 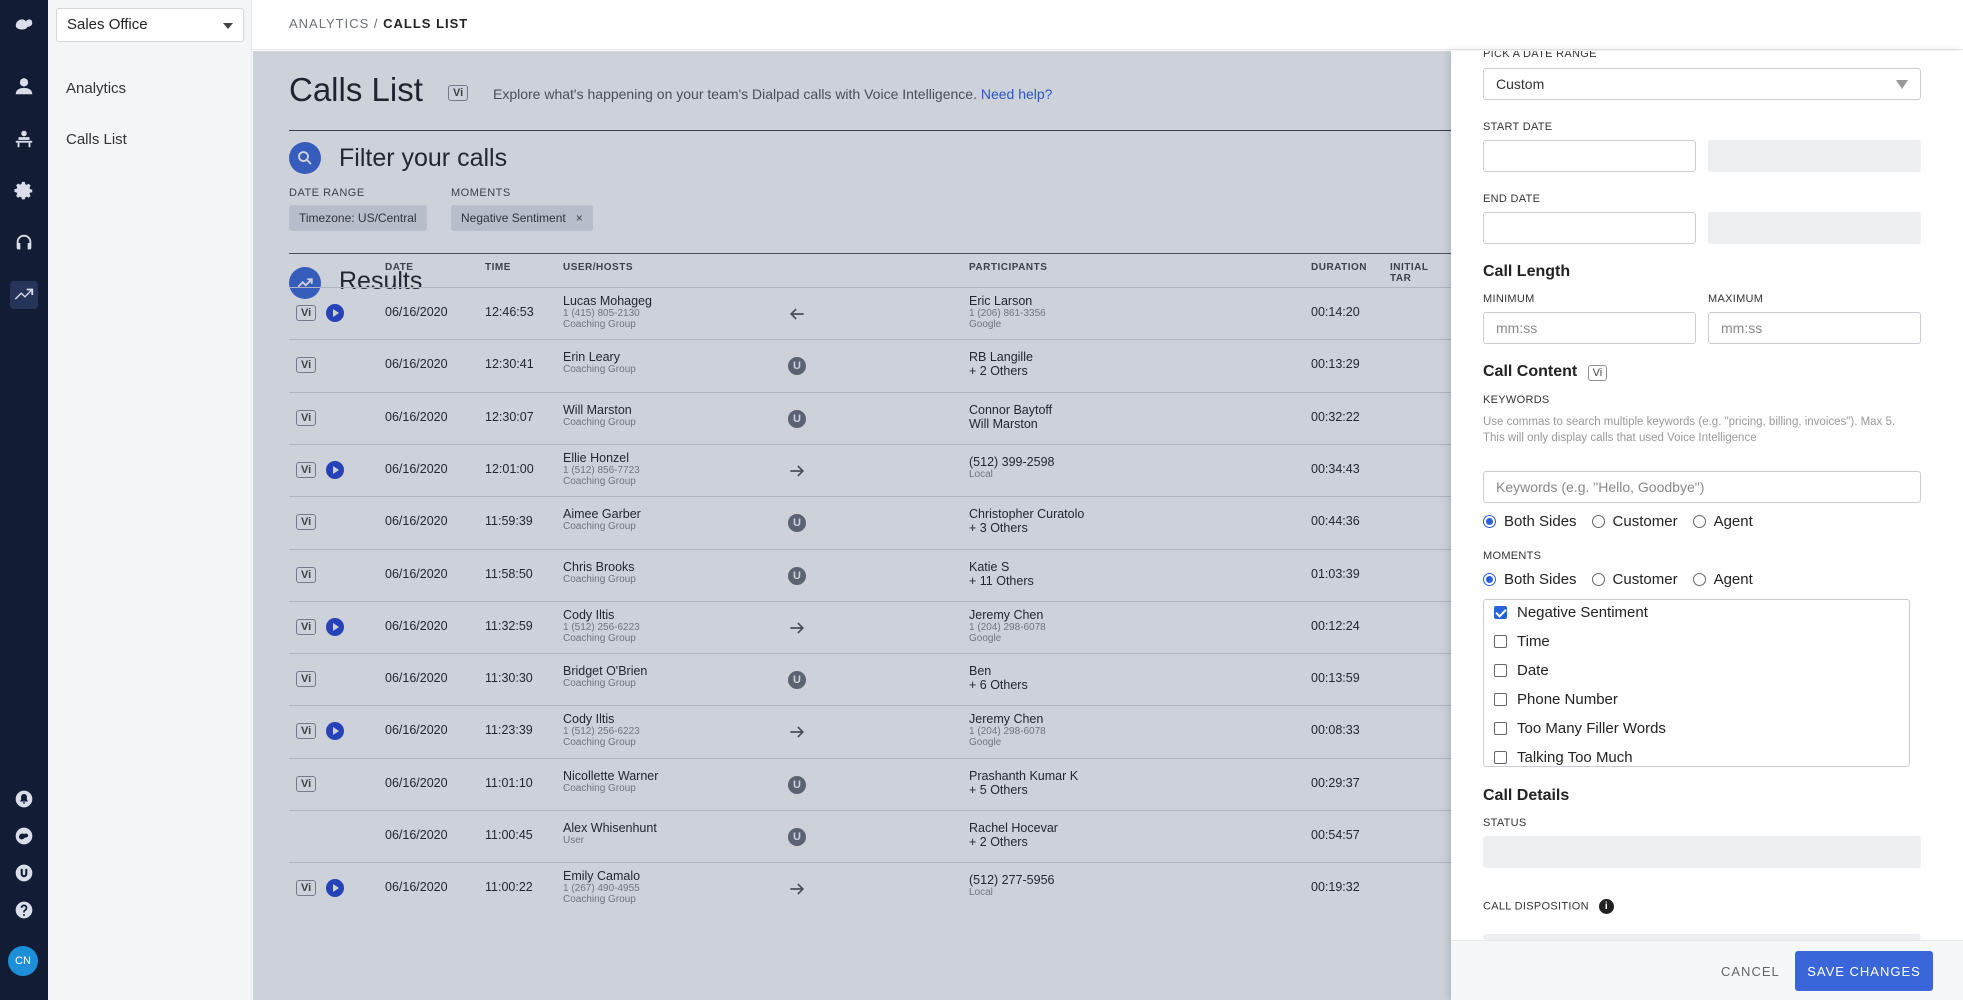 What do you see at coordinates (498, 267) in the screenshot?
I see `column-header-time: TIME` at bounding box center [498, 267].